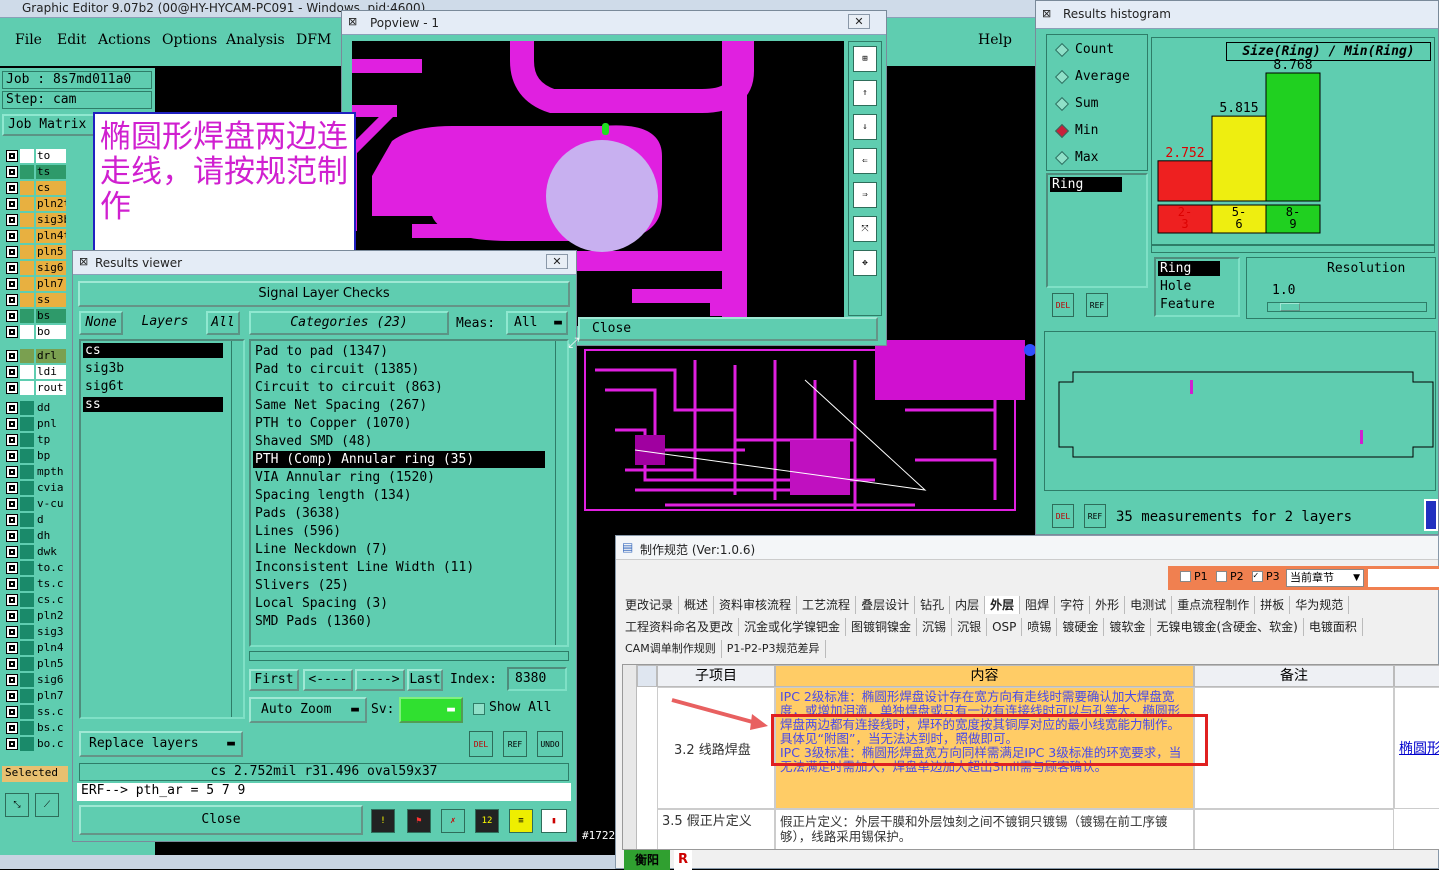 The image size is (1439, 870). Describe the element at coordinates (1187, 304) in the screenshot. I see `type-item-feature: Feature` at that location.